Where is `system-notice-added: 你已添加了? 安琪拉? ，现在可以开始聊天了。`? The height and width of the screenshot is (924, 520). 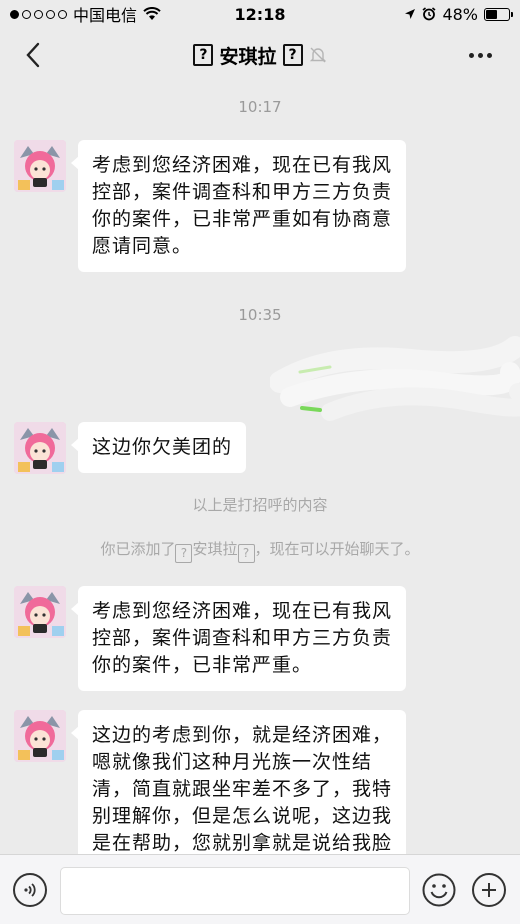 system-notice-added: 你已添加了? 安琪拉? ，现在可以开始聊天了。 is located at coordinates (260, 550).